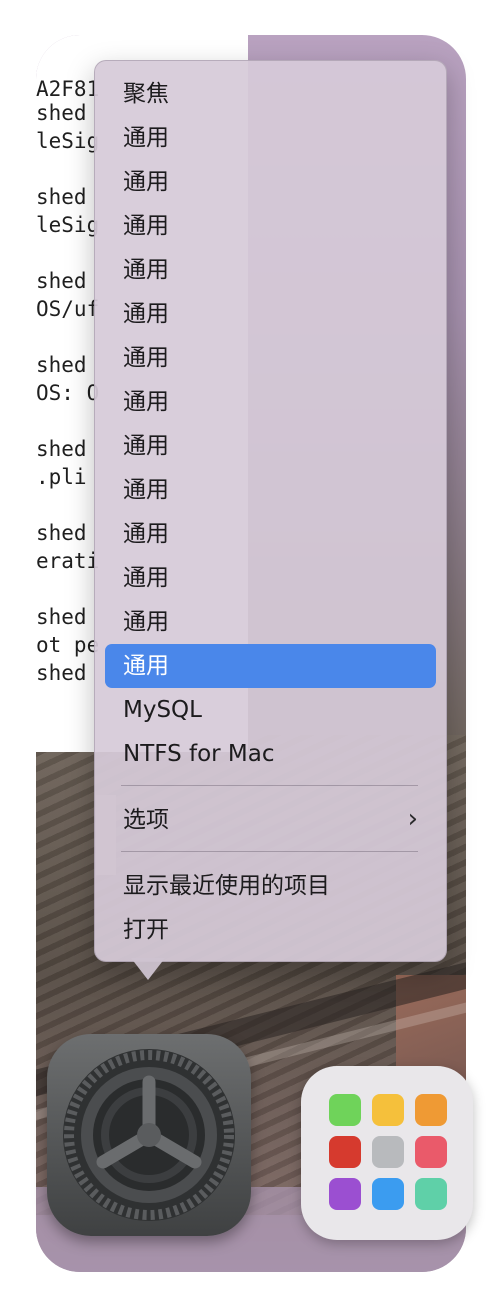 Image resolution: width=502 pixels, height=1308 pixels. What do you see at coordinates (270, 710) in the screenshot?
I see `menu-item-mysql: MySQL` at bounding box center [270, 710].